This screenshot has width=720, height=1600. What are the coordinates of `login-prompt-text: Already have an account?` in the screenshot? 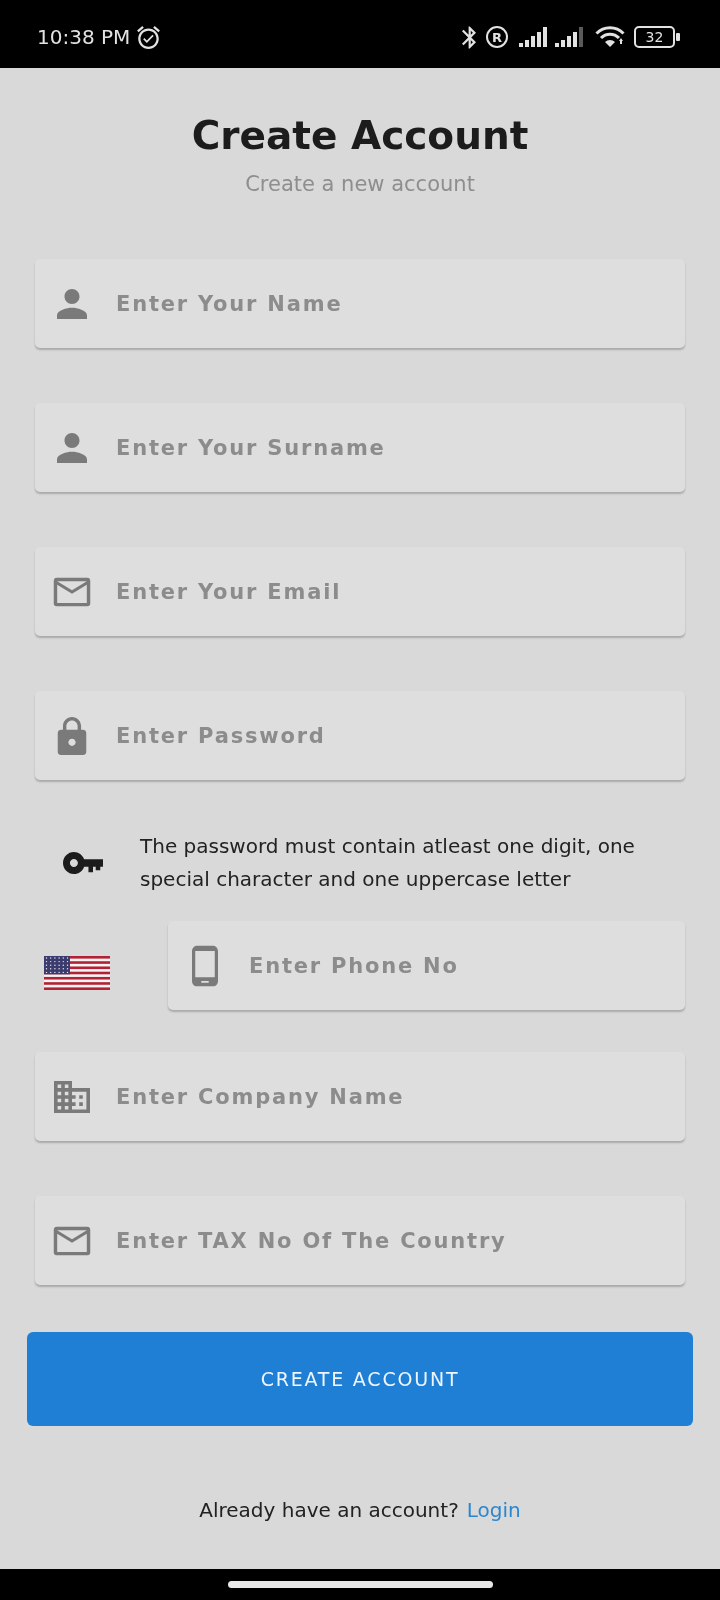 It's located at (329, 1510).